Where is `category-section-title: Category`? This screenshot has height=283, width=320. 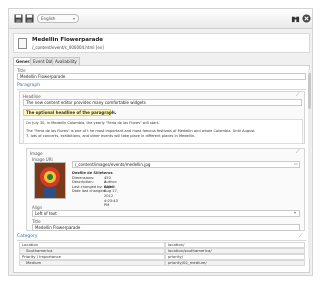
category-section-title: Category is located at coordinates (27, 236).